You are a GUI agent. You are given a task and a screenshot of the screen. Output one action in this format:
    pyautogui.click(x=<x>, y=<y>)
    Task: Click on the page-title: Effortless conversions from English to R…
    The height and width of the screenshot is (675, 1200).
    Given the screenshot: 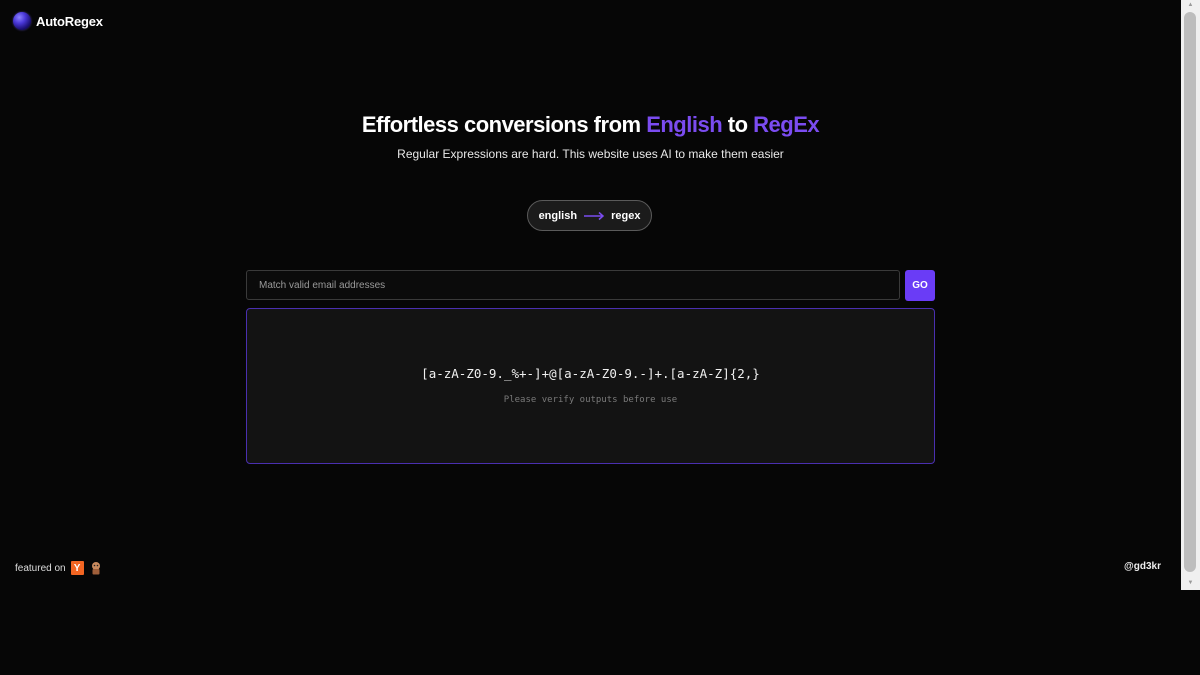 What is the action you would take?
    pyautogui.click(x=590, y=125)
    